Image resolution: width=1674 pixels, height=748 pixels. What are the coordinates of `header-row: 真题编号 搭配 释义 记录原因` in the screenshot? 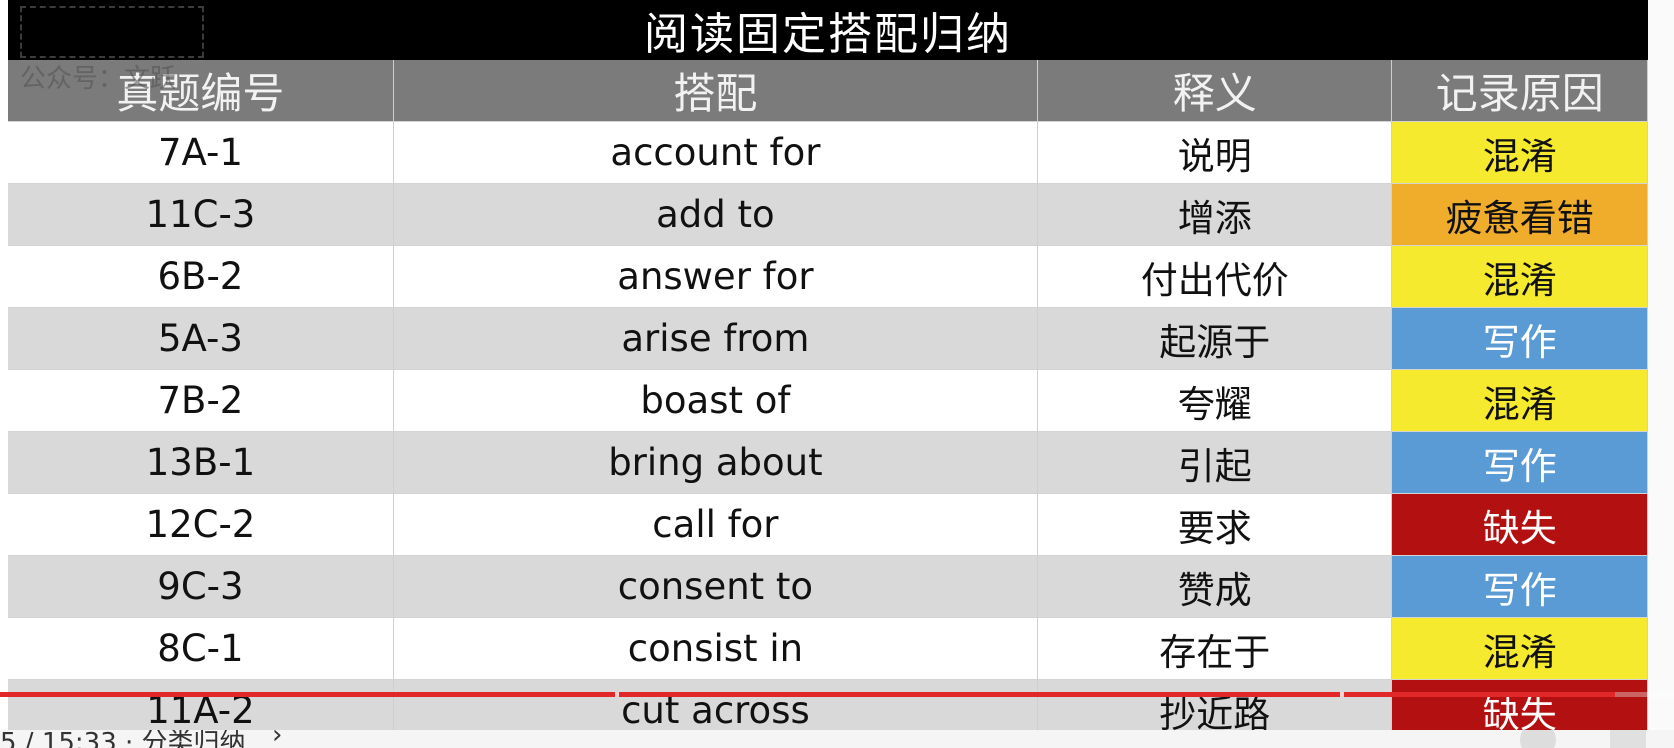 It's located at (828, 91).